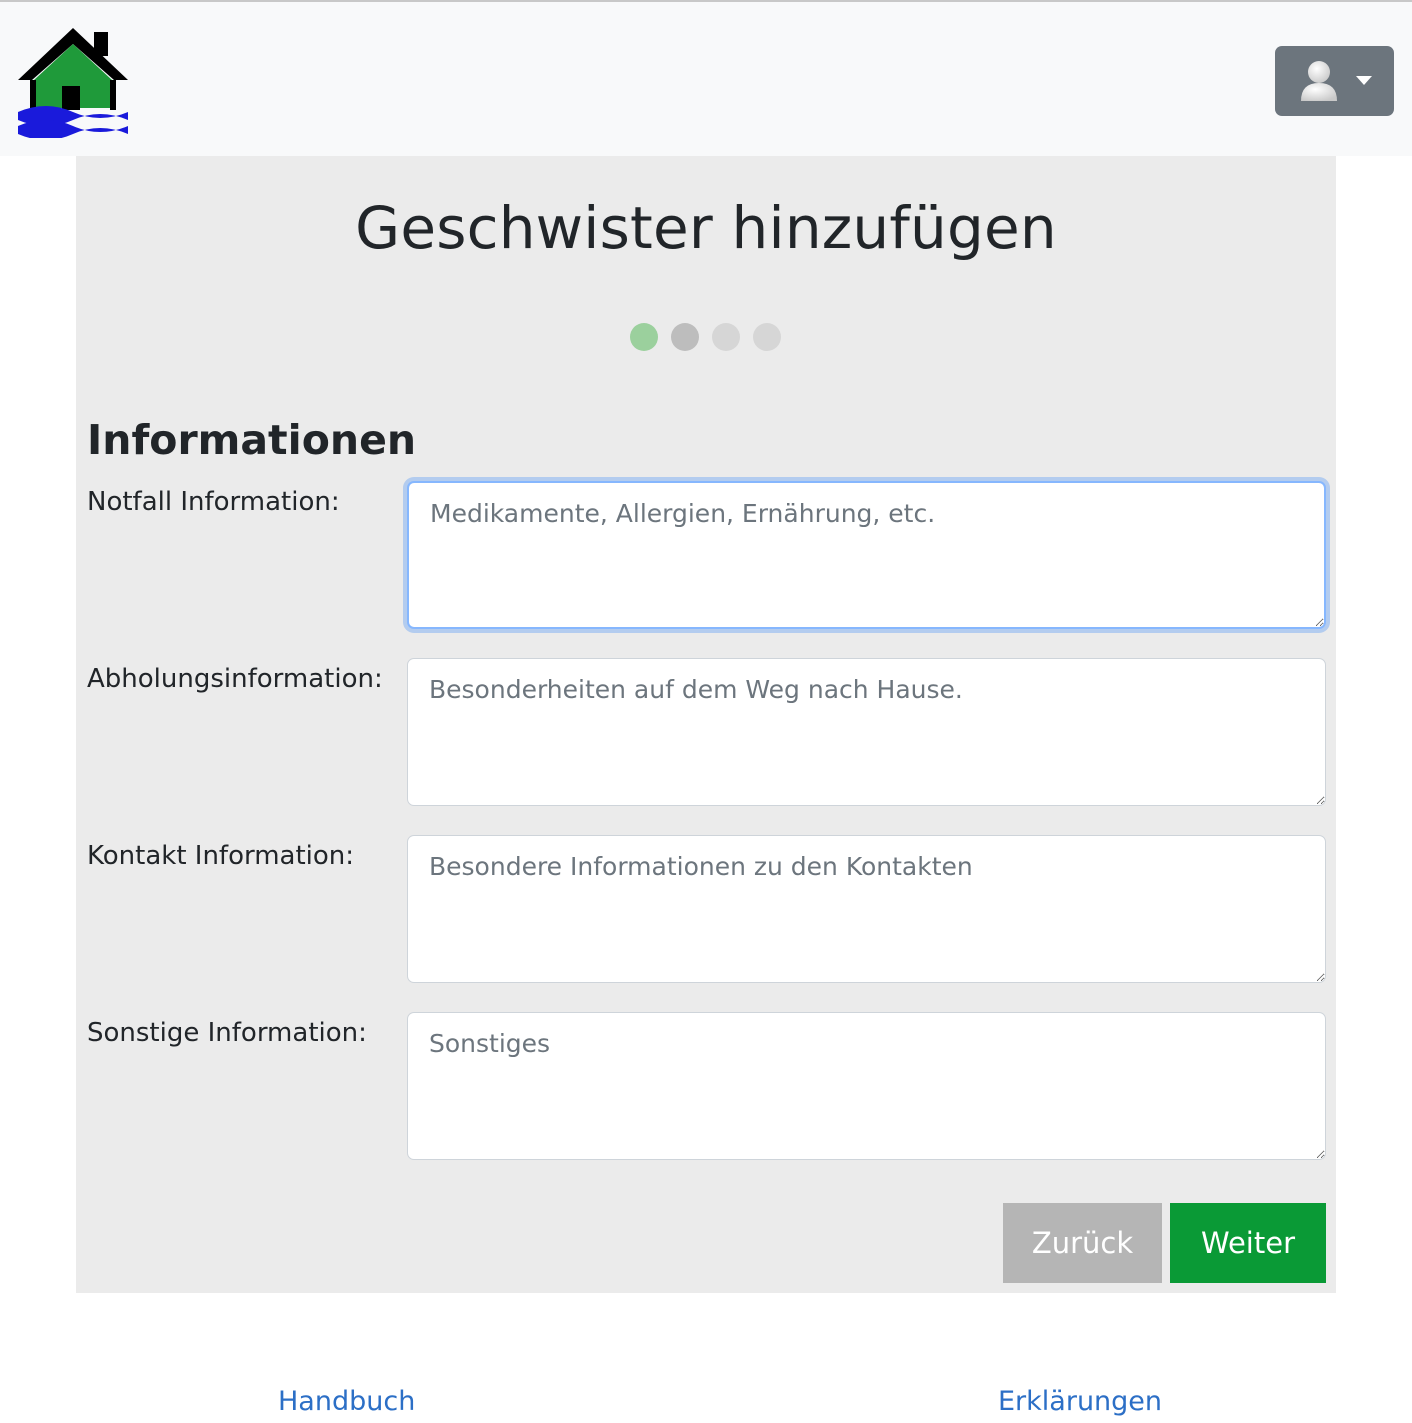  What do you see at coordinates (252, 440) in the screenshot?
I see `section-title: Informationen` at bounding box center [252, 440].